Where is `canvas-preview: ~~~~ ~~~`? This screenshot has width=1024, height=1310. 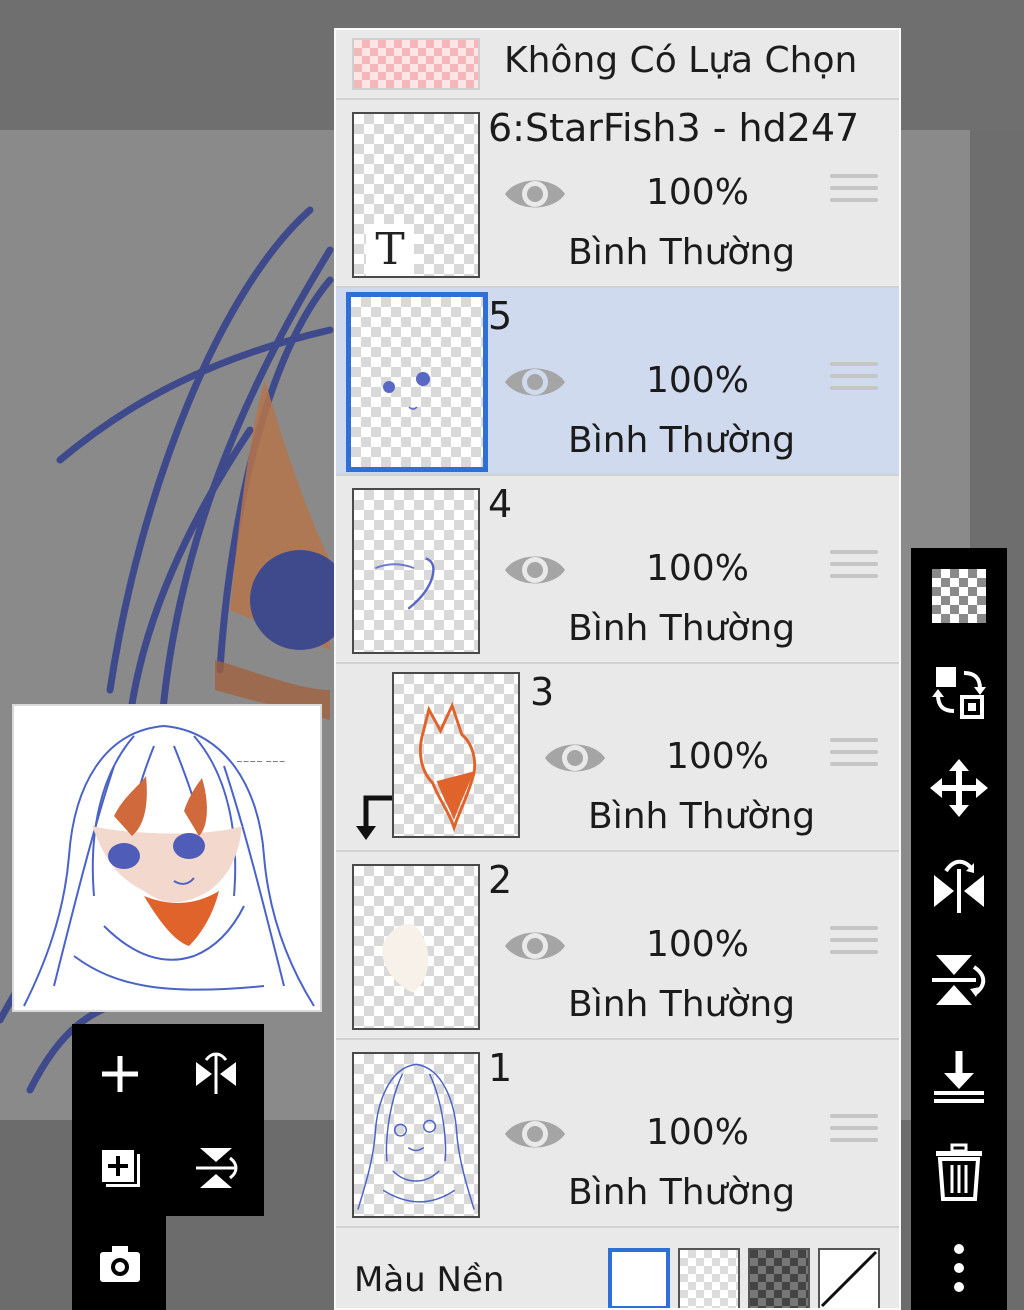 canvas-preview: ~~~~ ~~~ is located at coordinates (167, 858).